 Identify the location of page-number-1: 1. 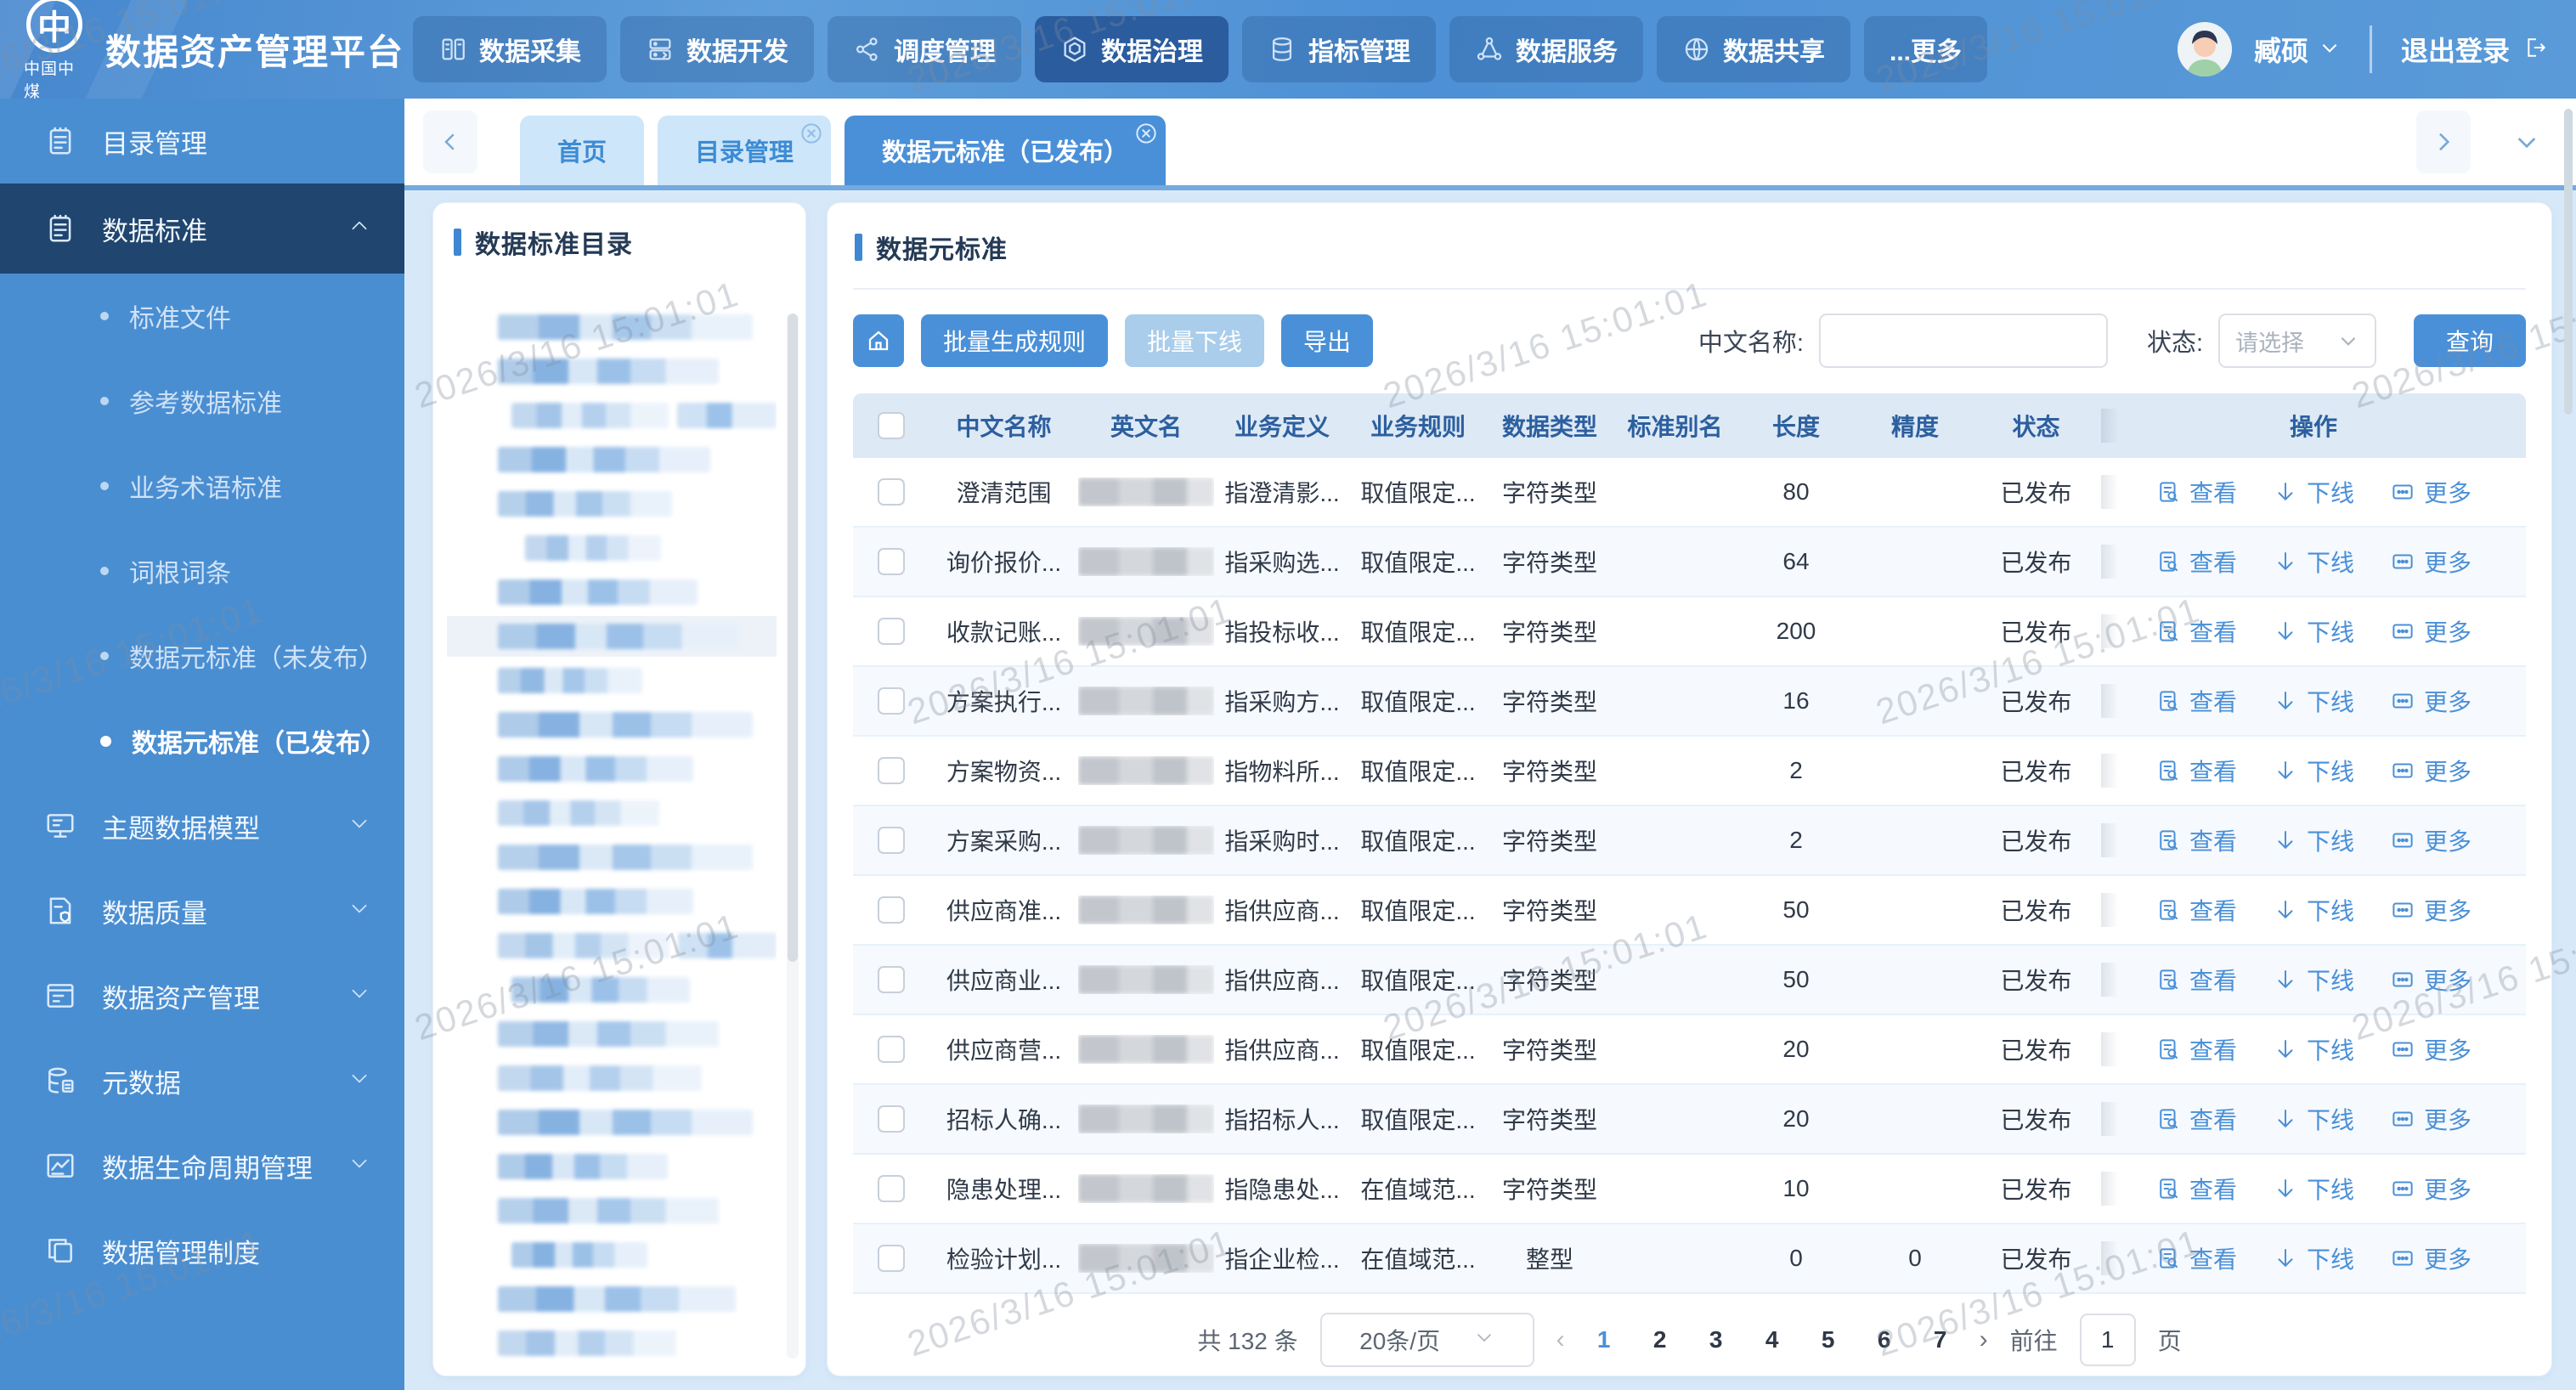
(1604, 1339).